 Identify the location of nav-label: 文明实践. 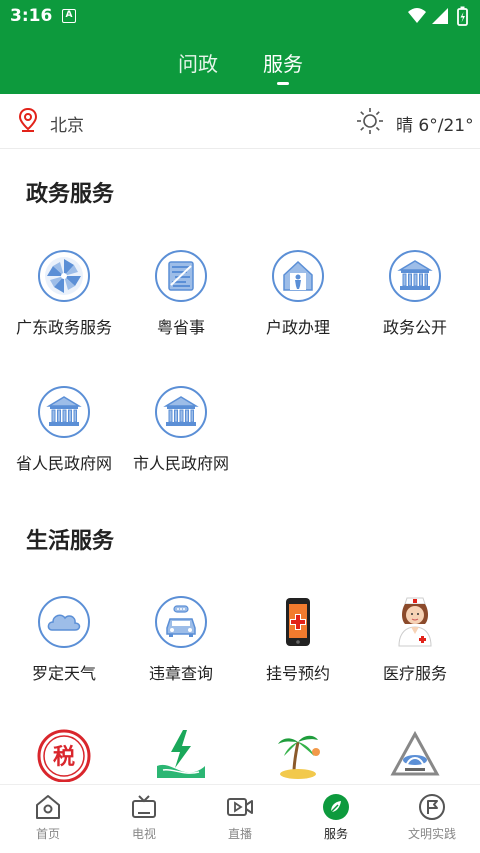
(431, 834).